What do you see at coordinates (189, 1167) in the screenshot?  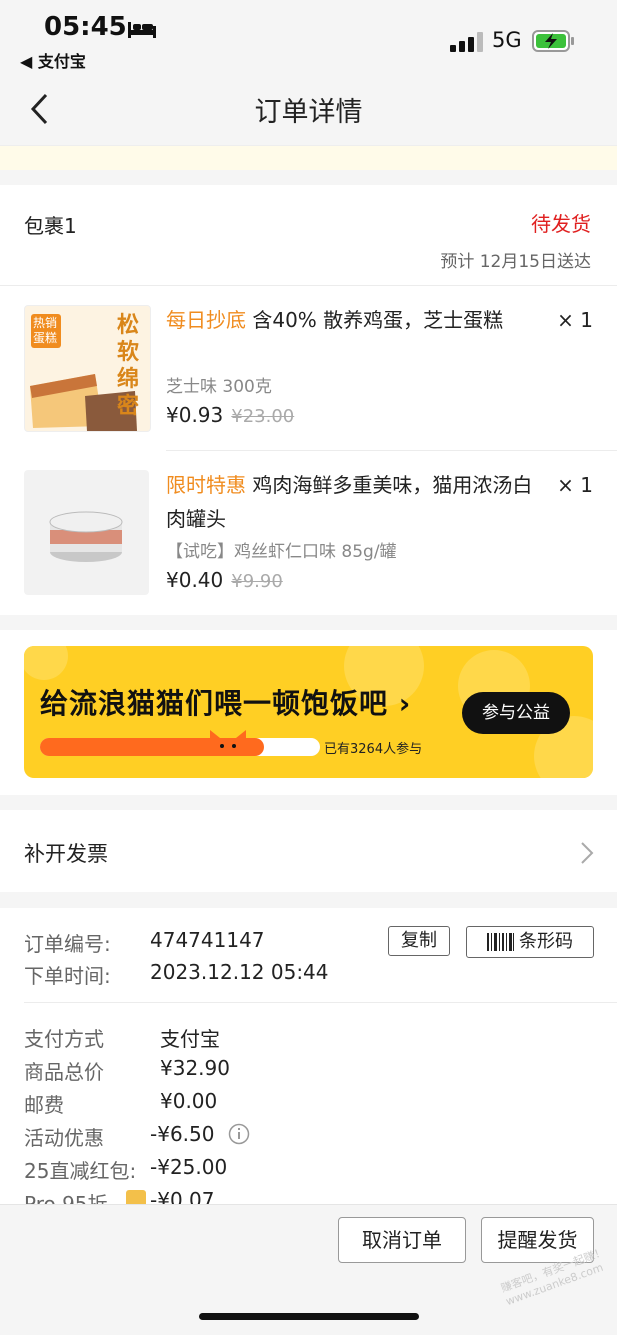 I see `payment-value: -¥25.00` at bounding box center [189, 1167].